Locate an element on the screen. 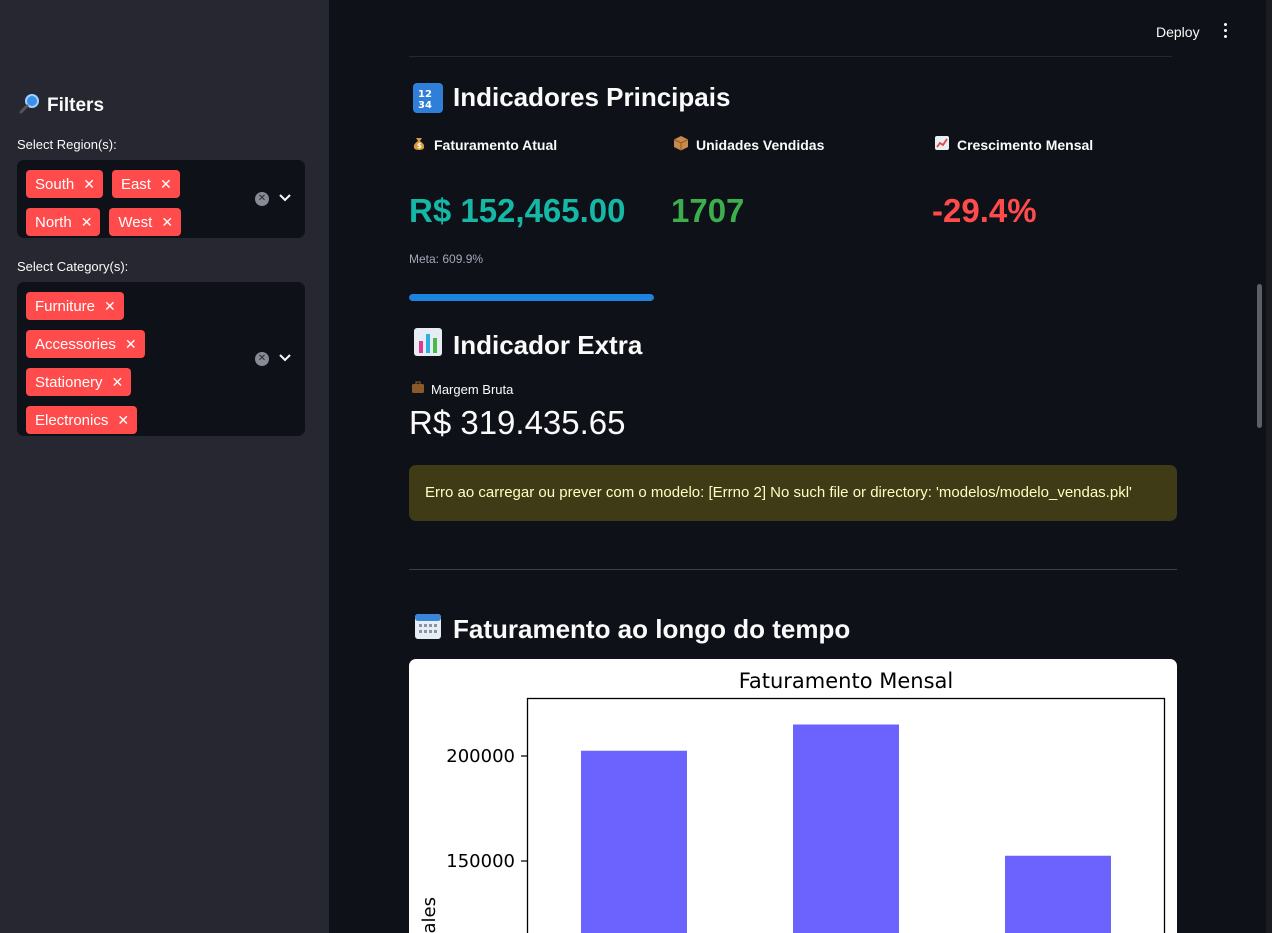 The image size is (1272, 933). region-chip: East ✕ is located at coordinates (145, 184).